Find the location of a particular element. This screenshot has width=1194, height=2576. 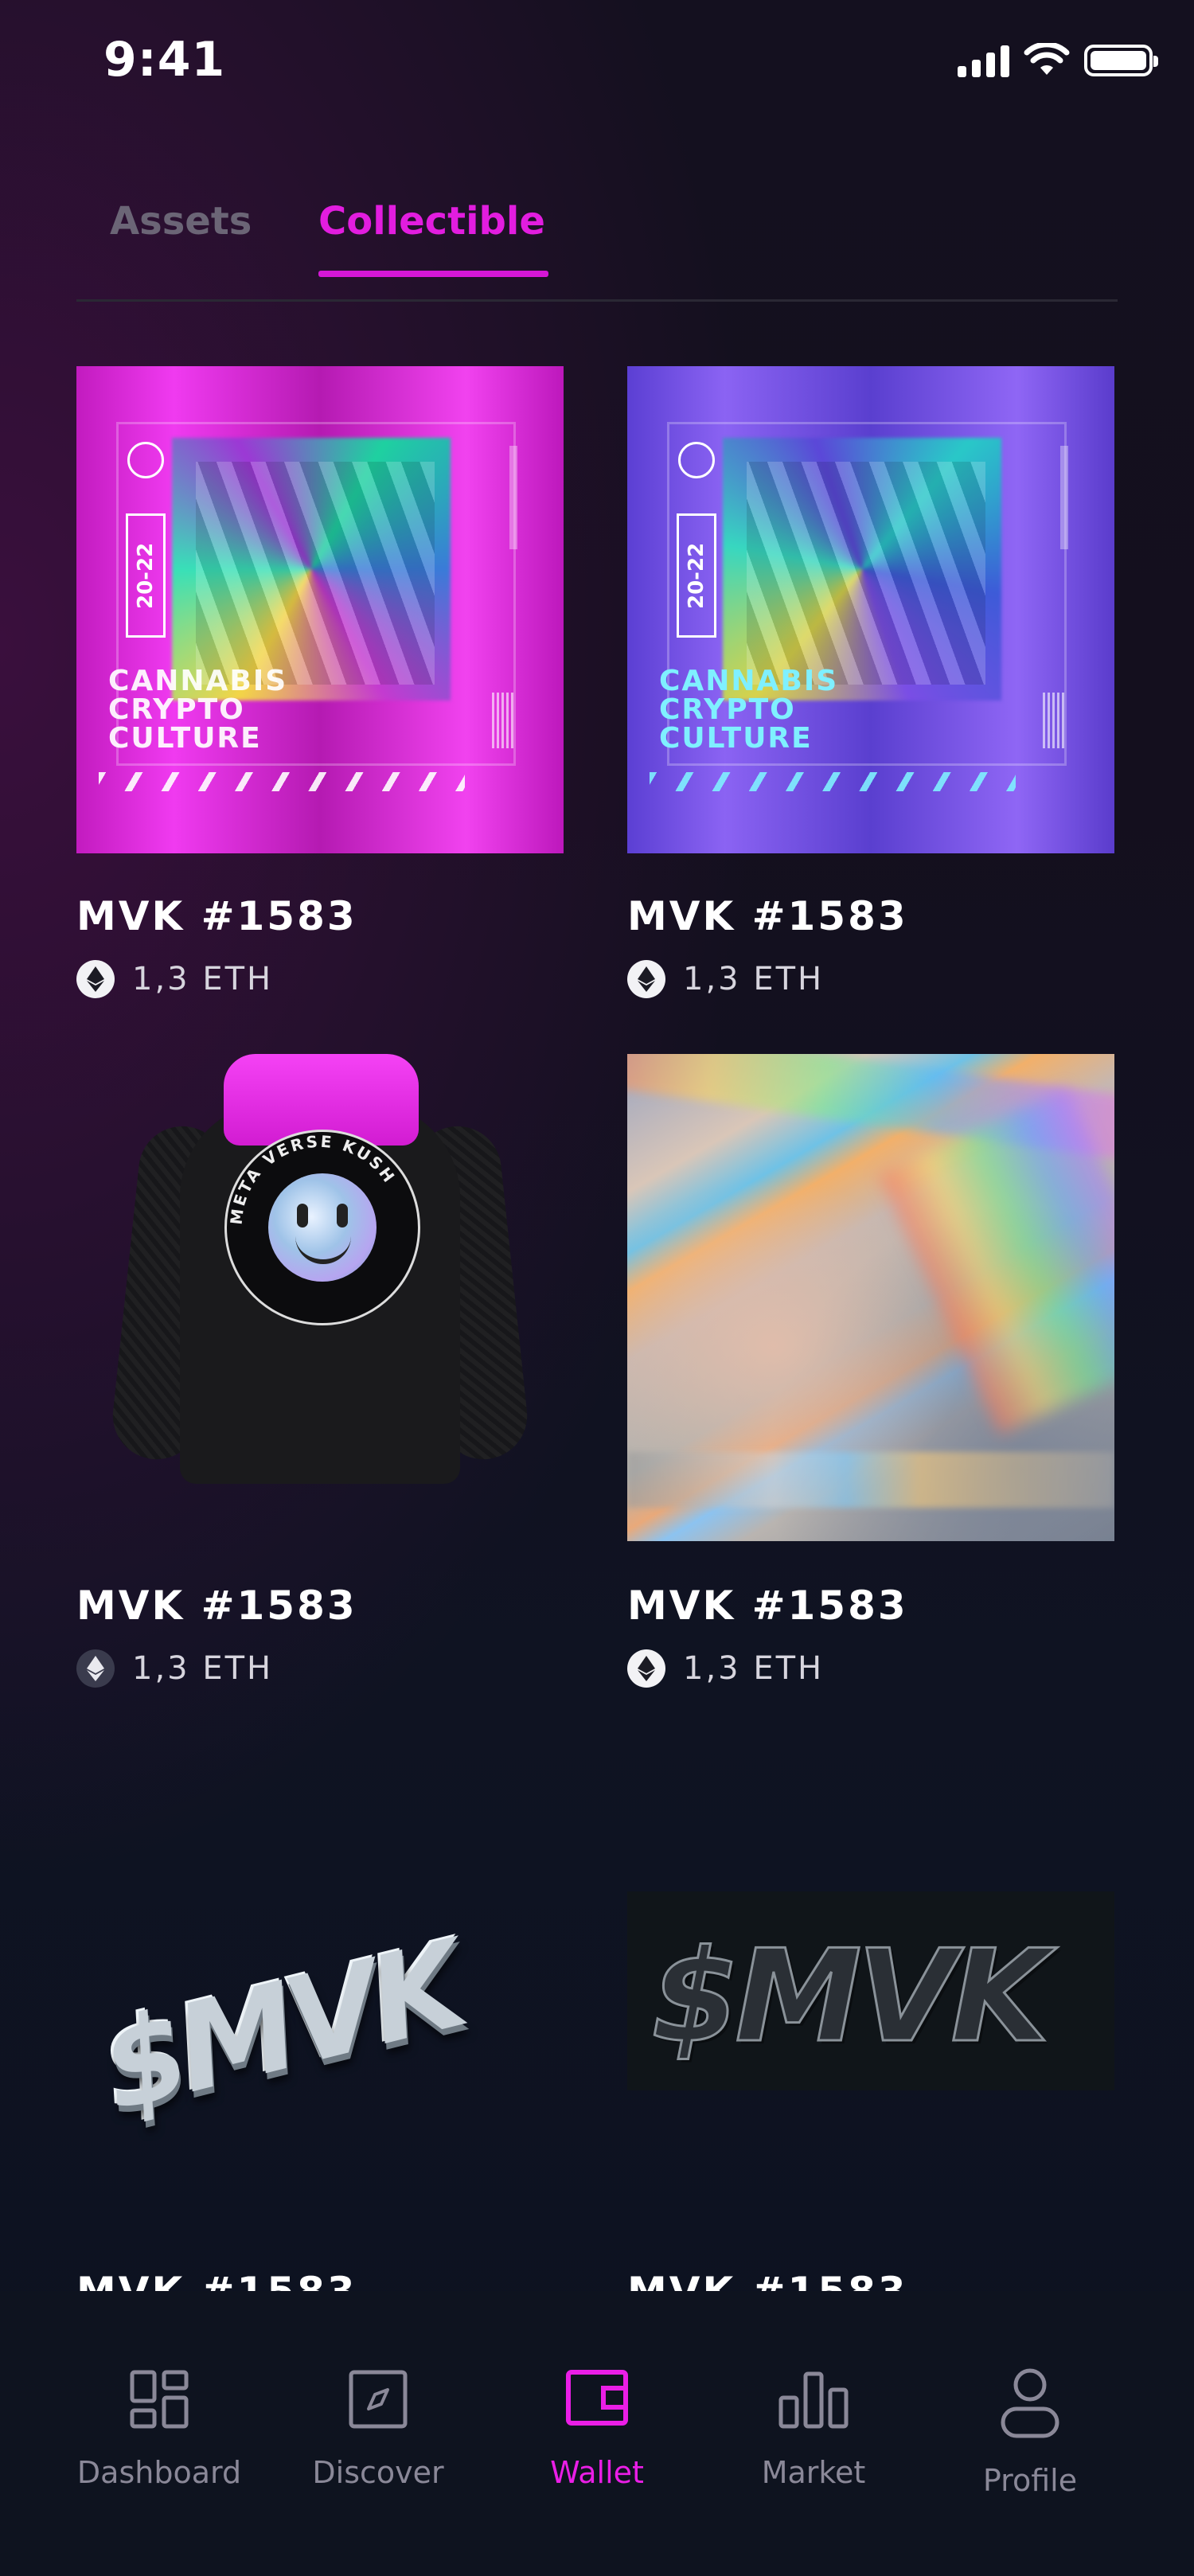

tab-assets: Assets is located at coordinates (181, 235).